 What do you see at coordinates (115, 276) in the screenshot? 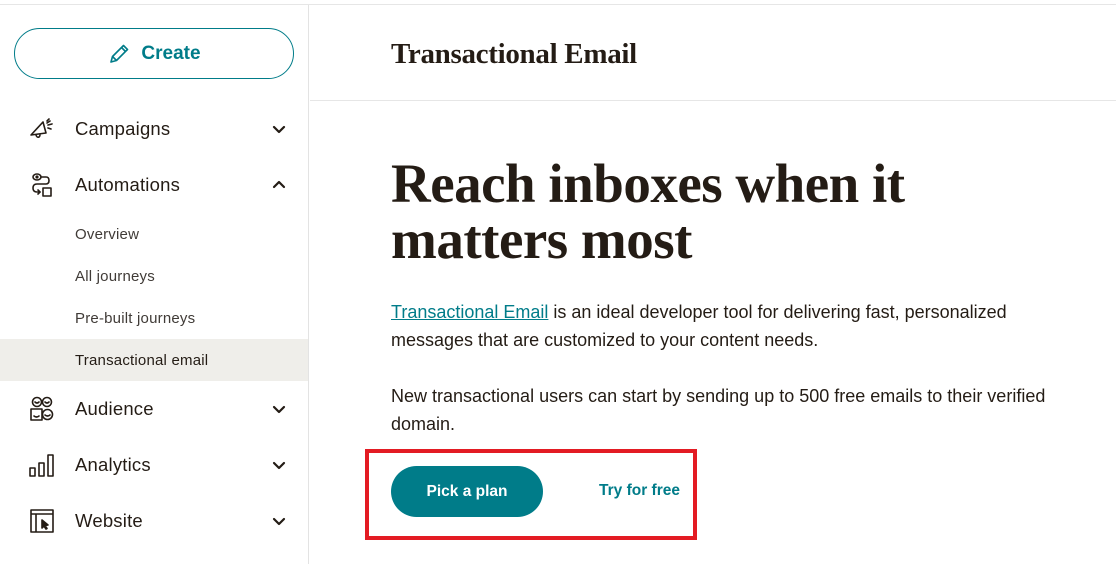
I see `subitem-label: All journeys` at bounding box center [115, 276].